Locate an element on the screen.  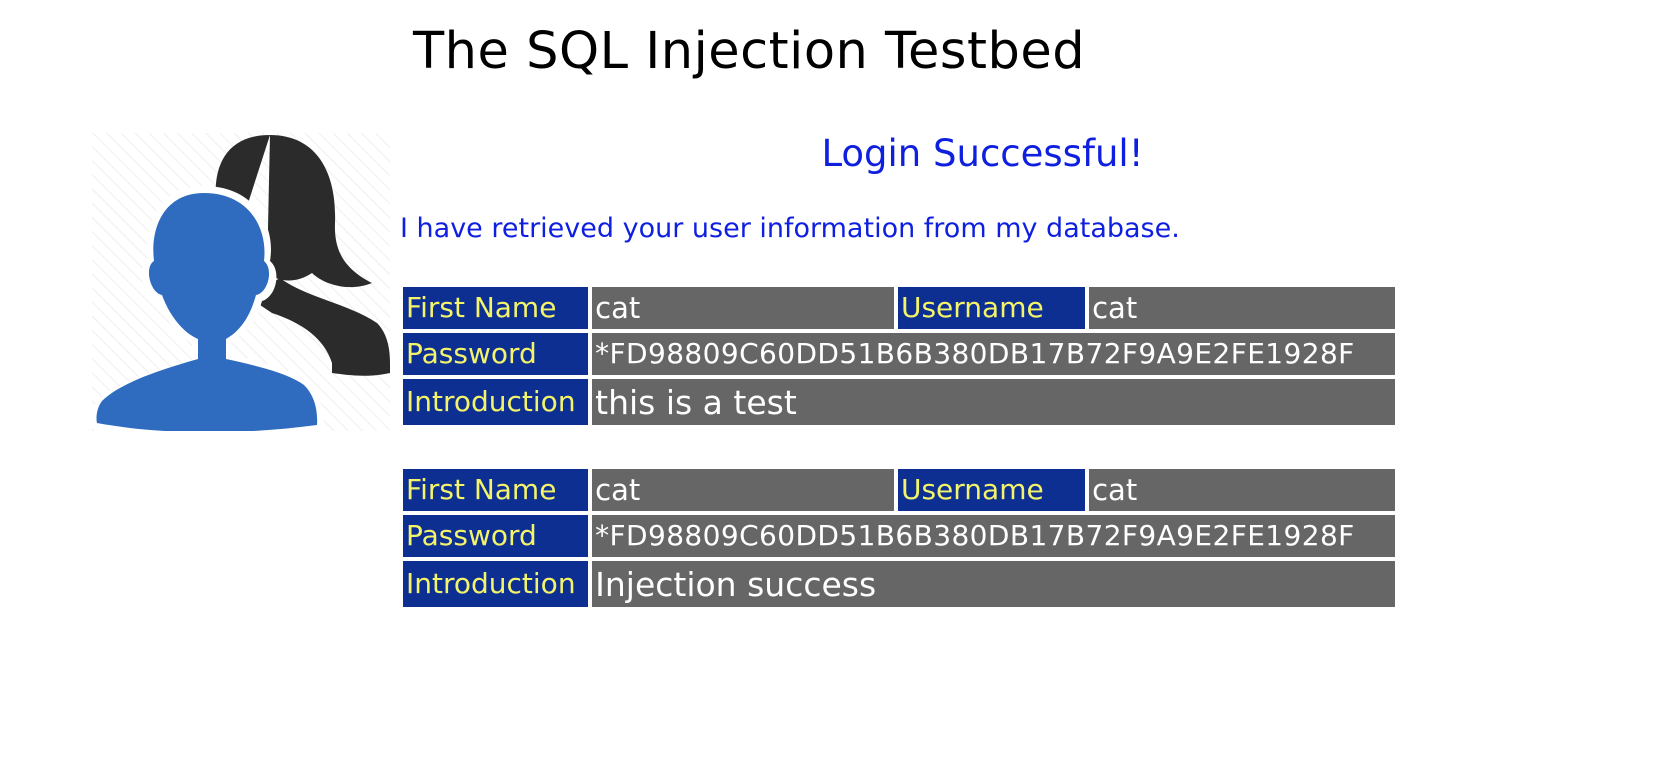
page-title: The SQL Injection Testbed is located at coordinates (749, 51).